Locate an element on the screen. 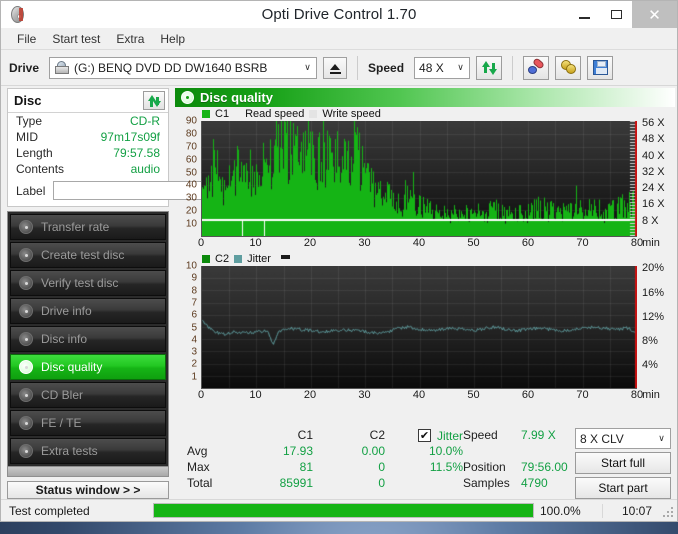 The image size is (678, 534). disc-type-label: Type is located at coordinates (29, 121).